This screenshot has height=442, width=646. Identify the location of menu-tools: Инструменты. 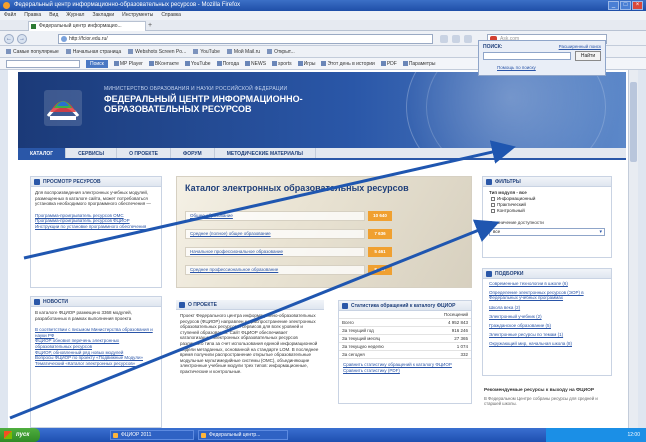
(137, 15).